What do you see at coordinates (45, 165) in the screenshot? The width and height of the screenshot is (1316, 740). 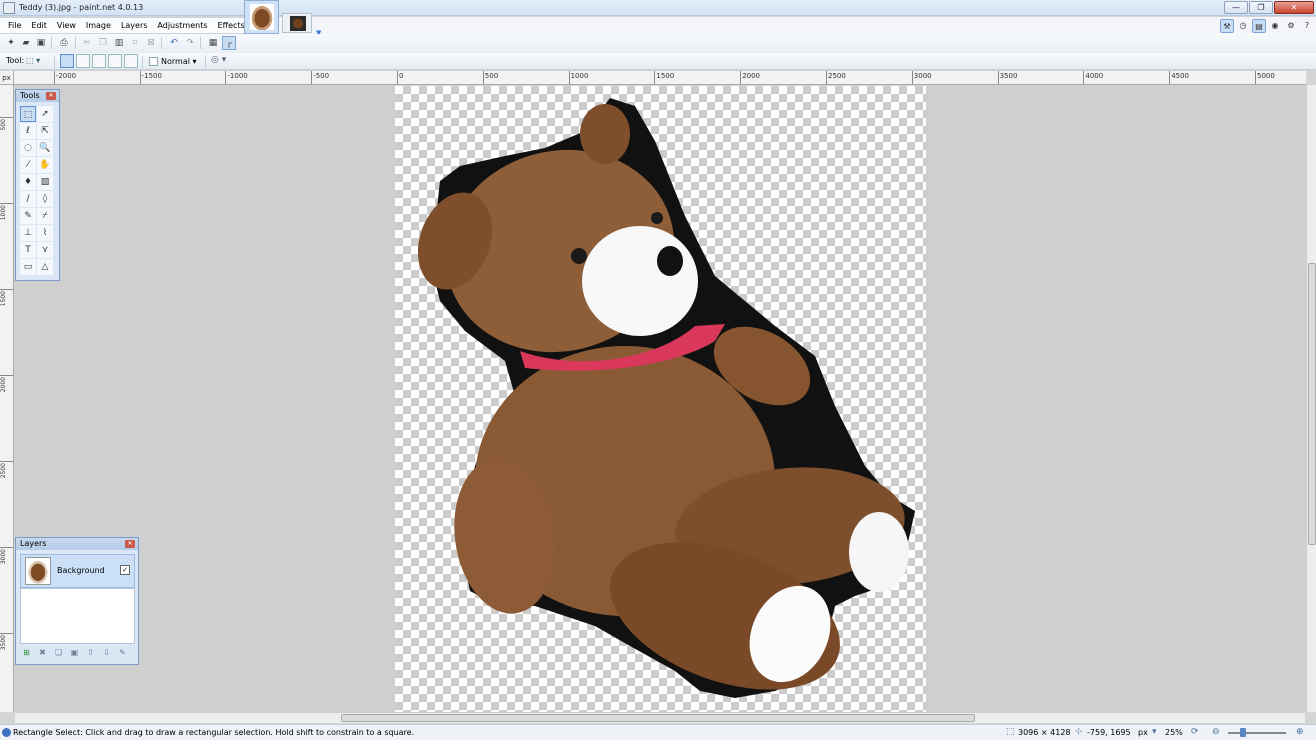 I see `pan-icon: ✋` at bounding box center [45, 165].